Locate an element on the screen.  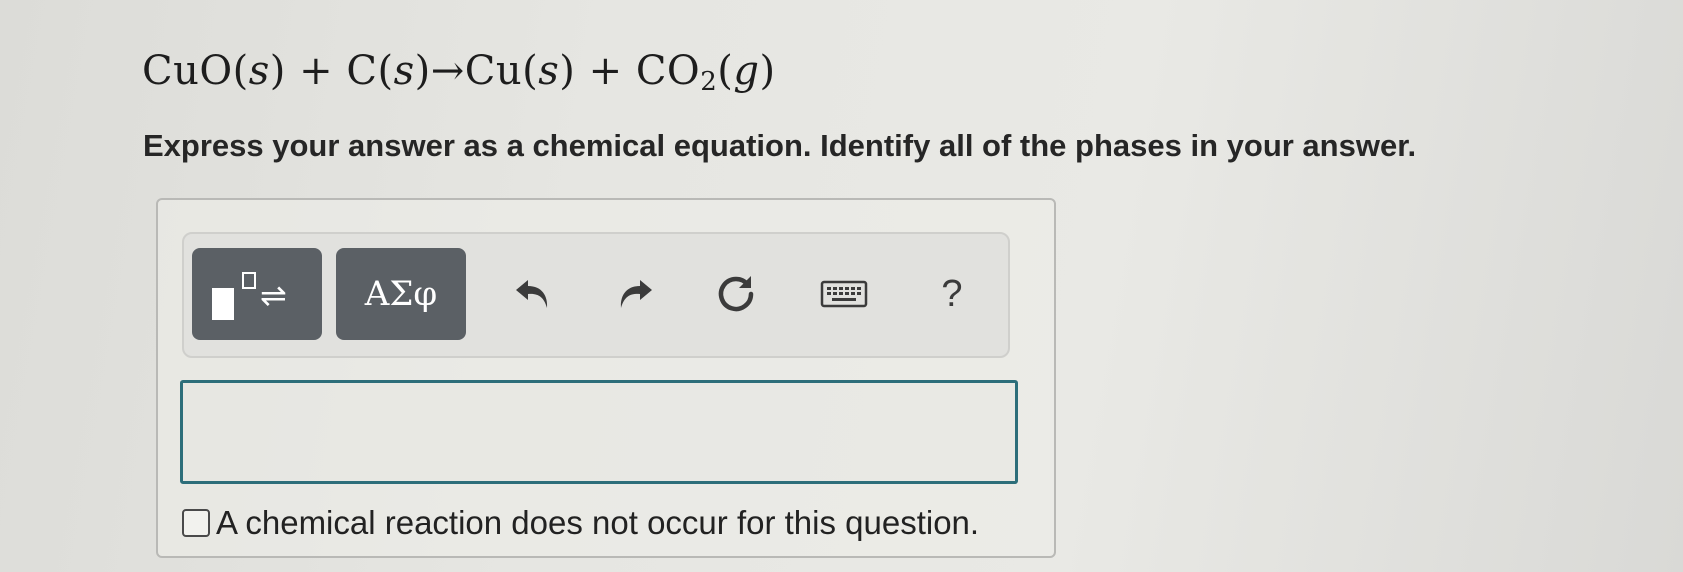
answer-input is located at coordinates (599, 432).